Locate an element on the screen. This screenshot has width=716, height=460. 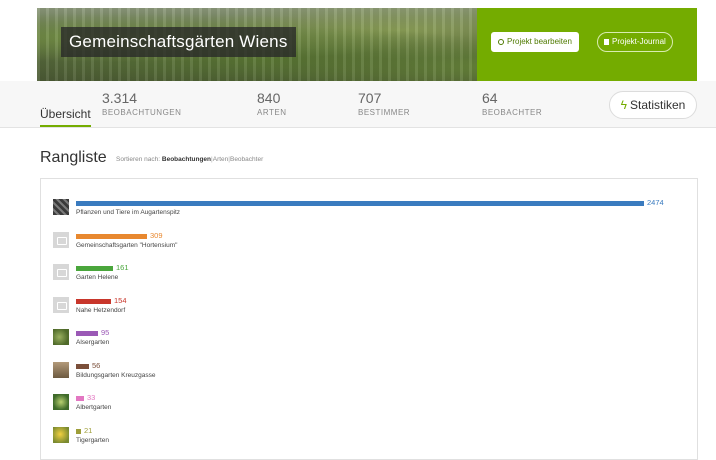
project-journal-button: Projekt-Journal is located at coordinates (635, 42).